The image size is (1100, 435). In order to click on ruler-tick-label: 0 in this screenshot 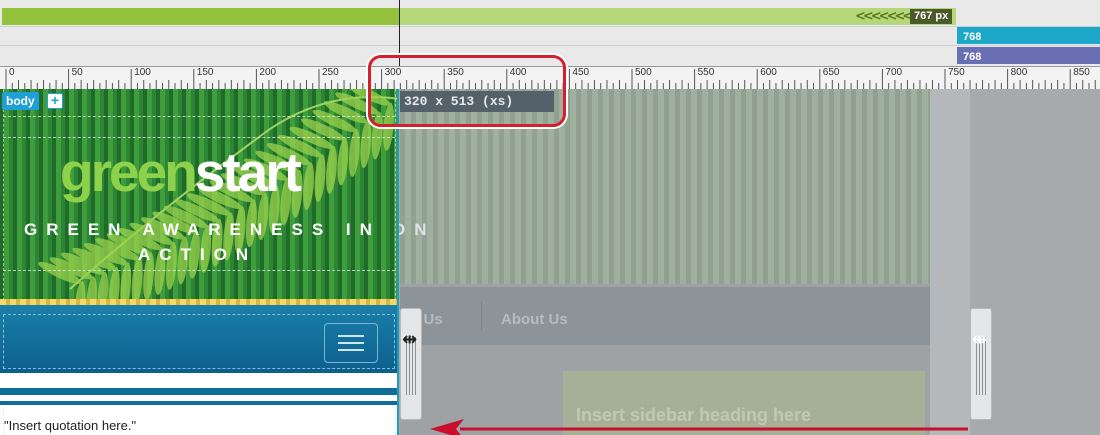, I will do `click(12, 72)`.